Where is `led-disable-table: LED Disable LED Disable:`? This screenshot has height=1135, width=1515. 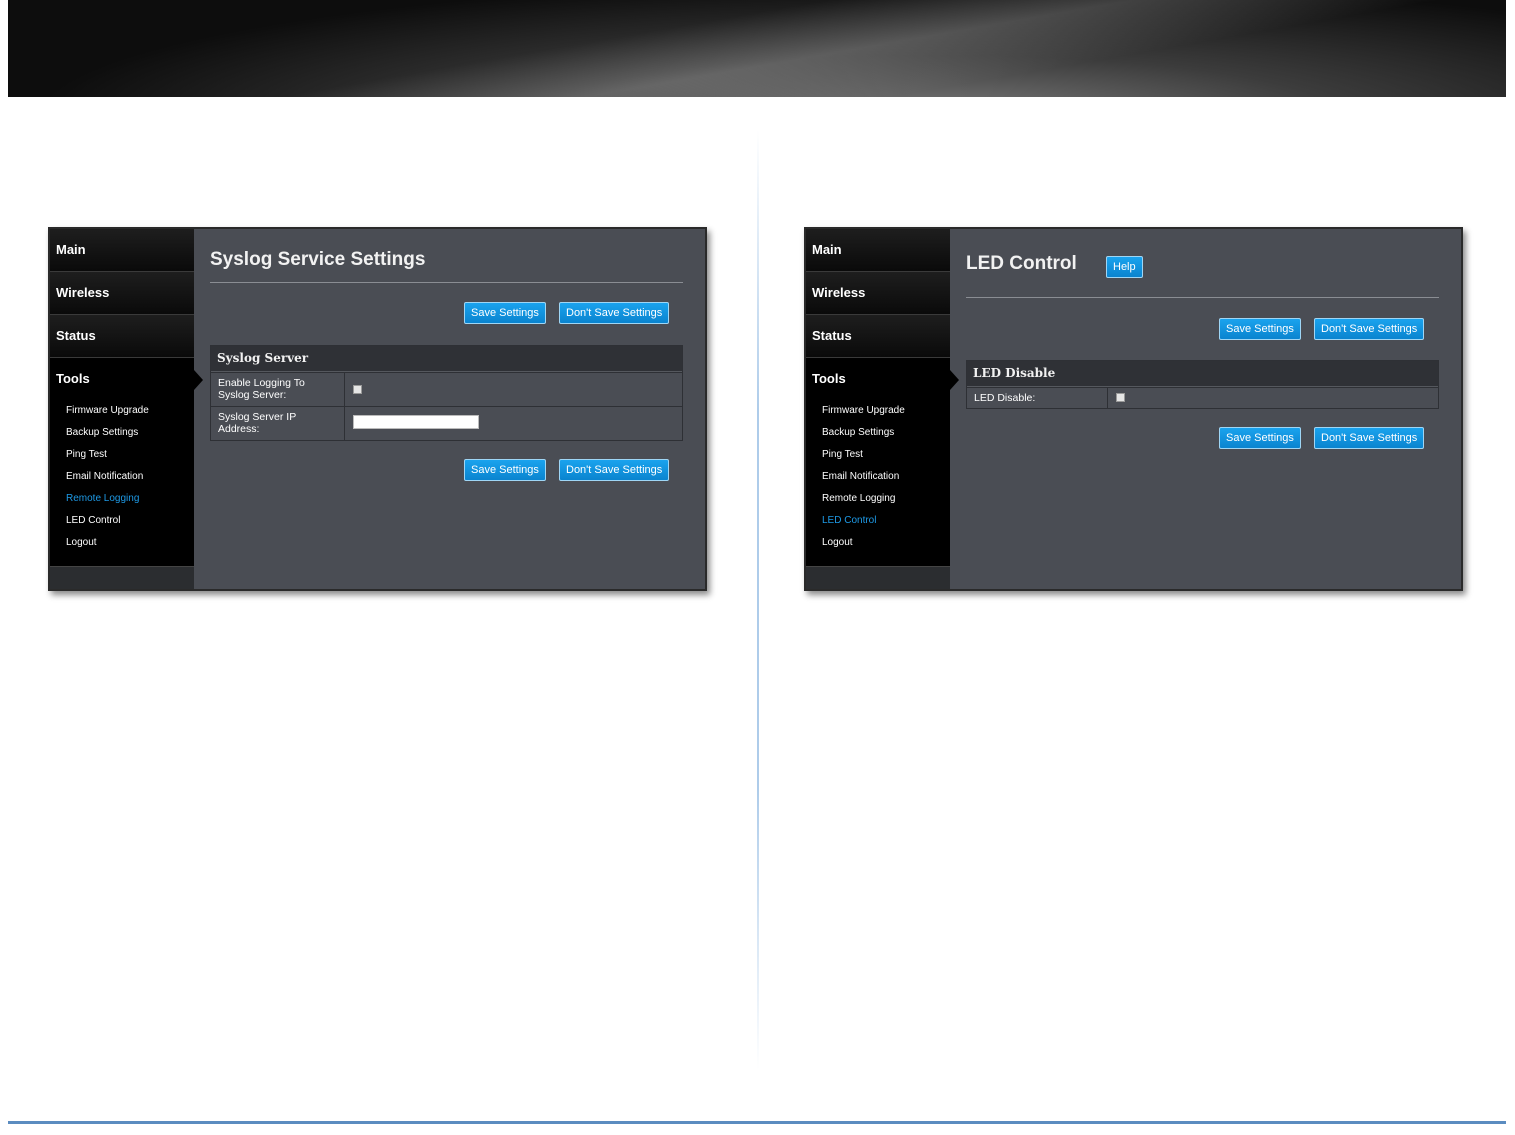
led-disable-table: LED Disable LED Disable: is located at coordinates (1202, 384).